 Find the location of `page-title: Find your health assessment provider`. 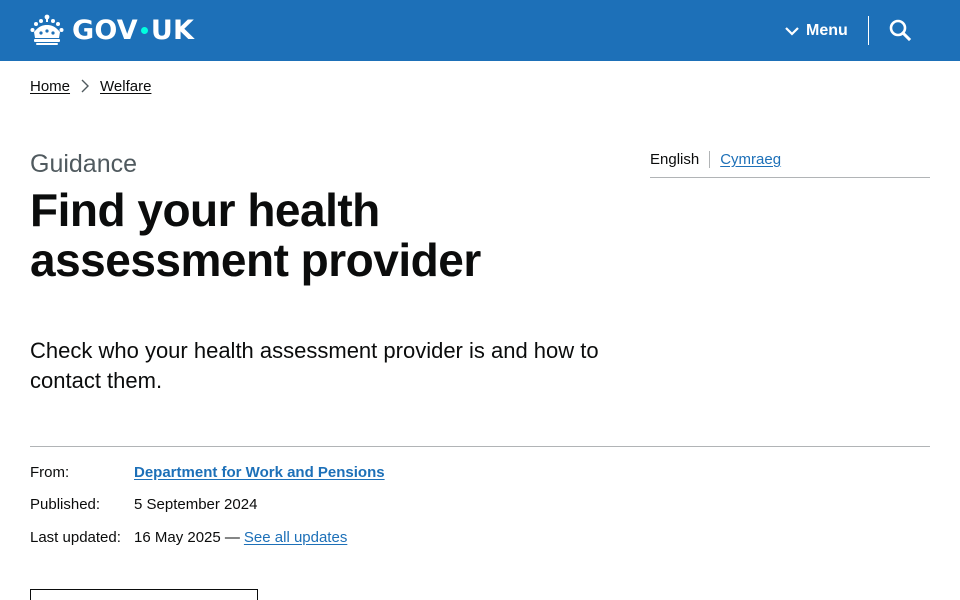

page-title: Find your health assessment provider is located at coordinates (255, 235).